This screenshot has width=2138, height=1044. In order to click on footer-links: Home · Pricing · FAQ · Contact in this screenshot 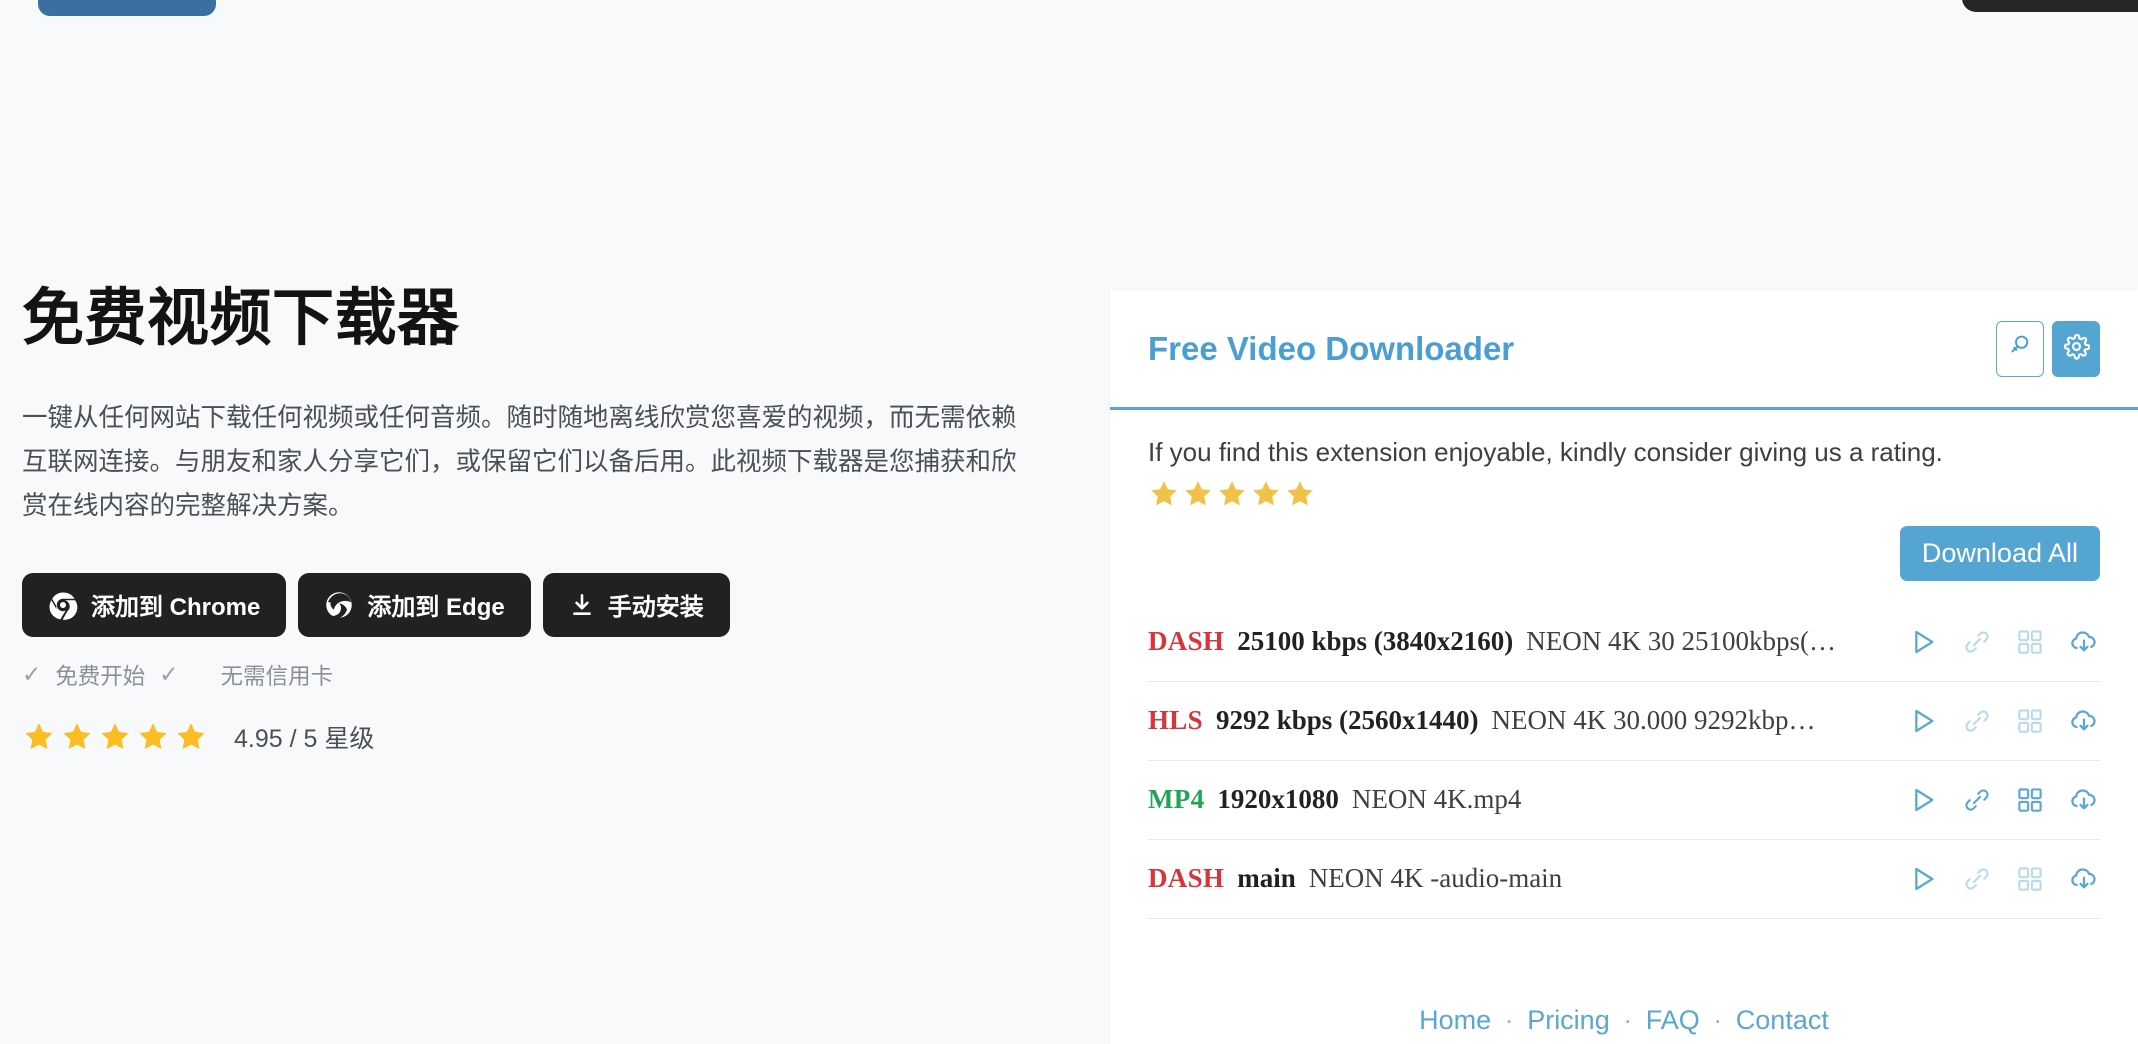, I will do `click(1624, 1020)`.